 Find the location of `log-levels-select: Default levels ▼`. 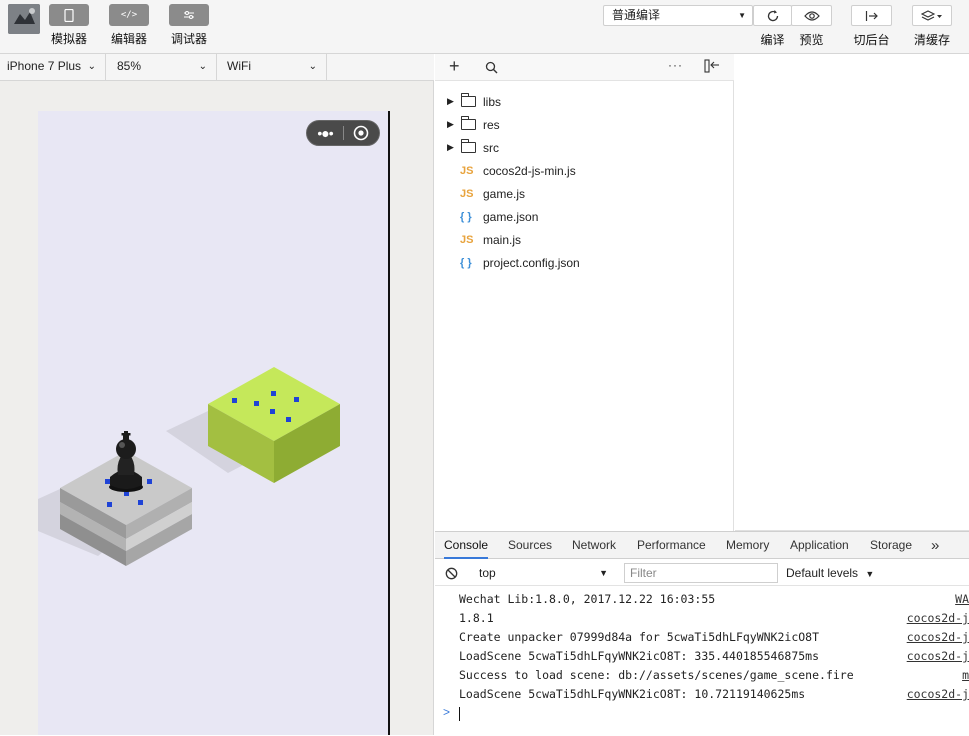

log-levels-select: Default levels ▼ is located at coordinates (830, 573).